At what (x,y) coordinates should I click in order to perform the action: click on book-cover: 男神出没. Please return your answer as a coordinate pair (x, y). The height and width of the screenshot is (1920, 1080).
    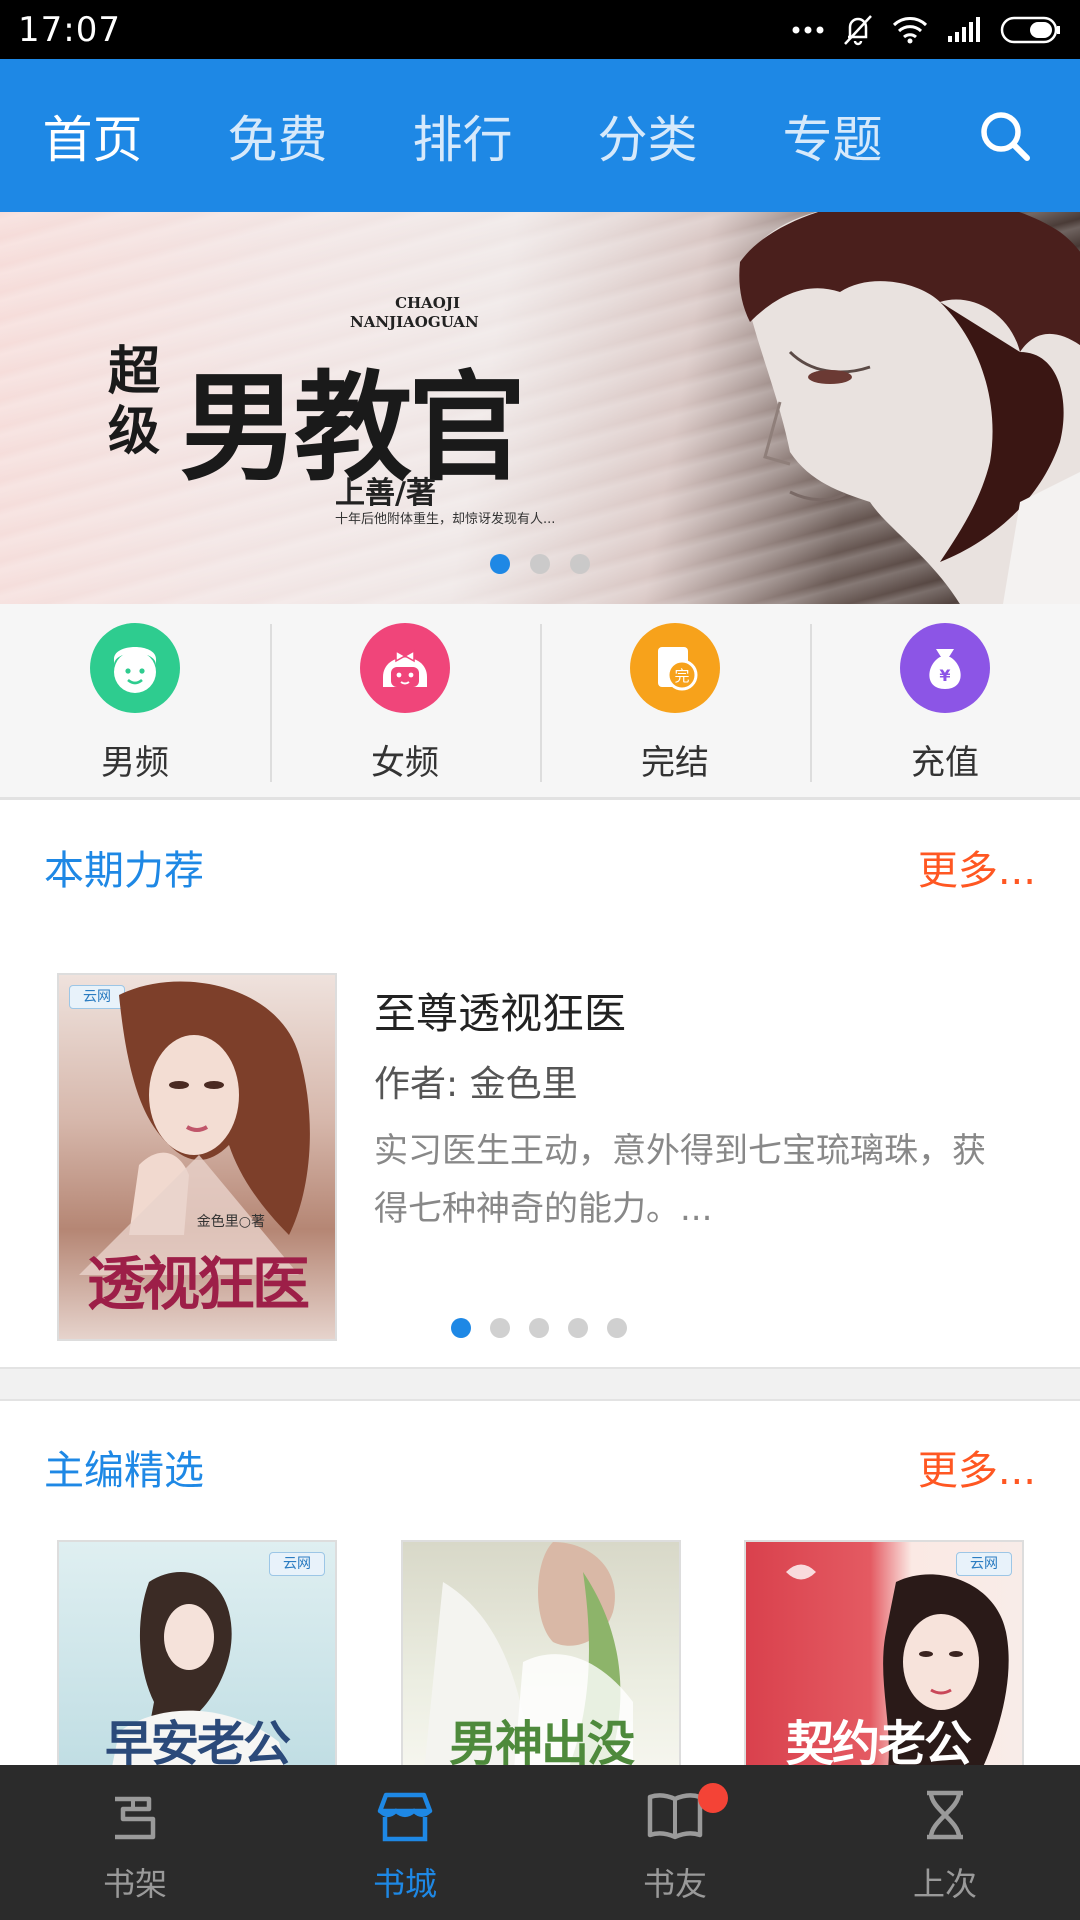
    Looking at the image, I should click on (541, 1660).